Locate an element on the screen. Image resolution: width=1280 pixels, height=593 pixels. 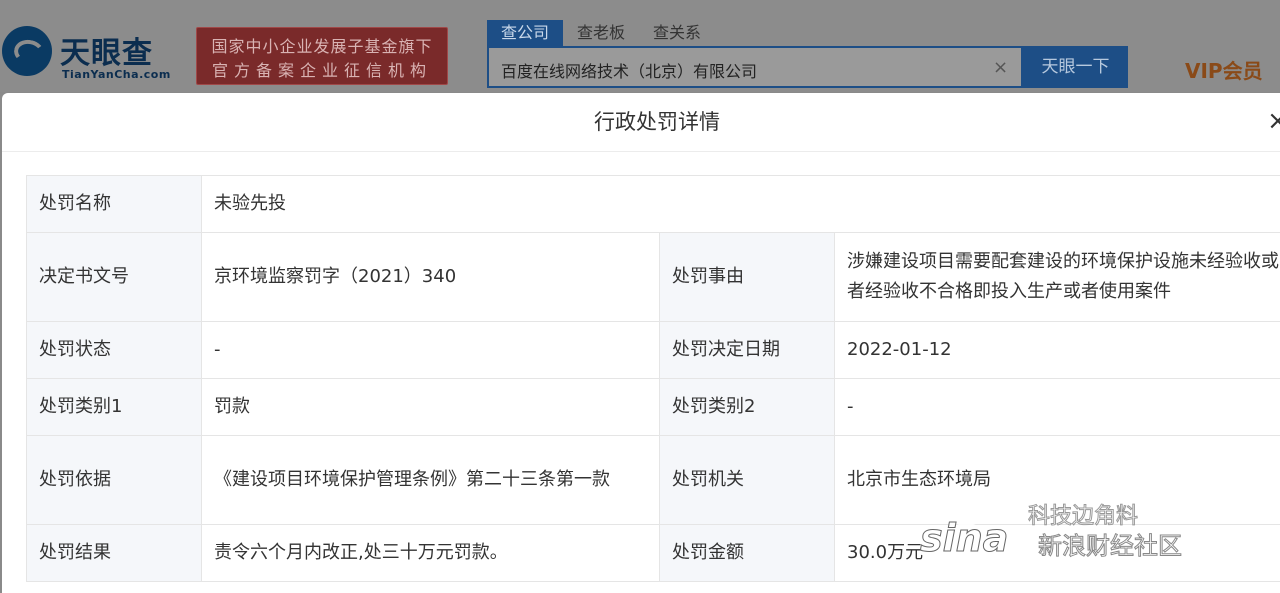
modal-title: 行政处罚详情 is located at coordinates (641, 122).